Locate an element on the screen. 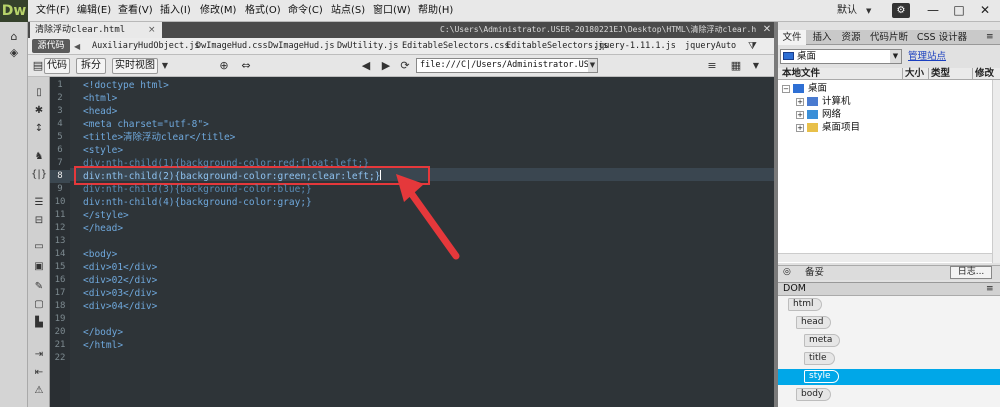 The image size is (1000, 407). code-line: <!doctype html> is located at coordinates (126, 85).